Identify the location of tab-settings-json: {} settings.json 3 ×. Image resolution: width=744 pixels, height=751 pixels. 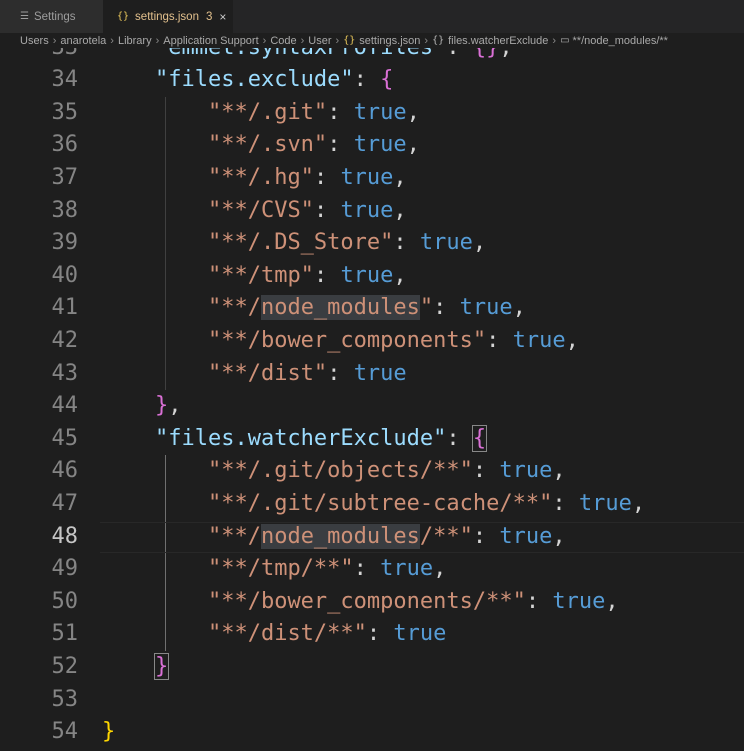
(168, 16).